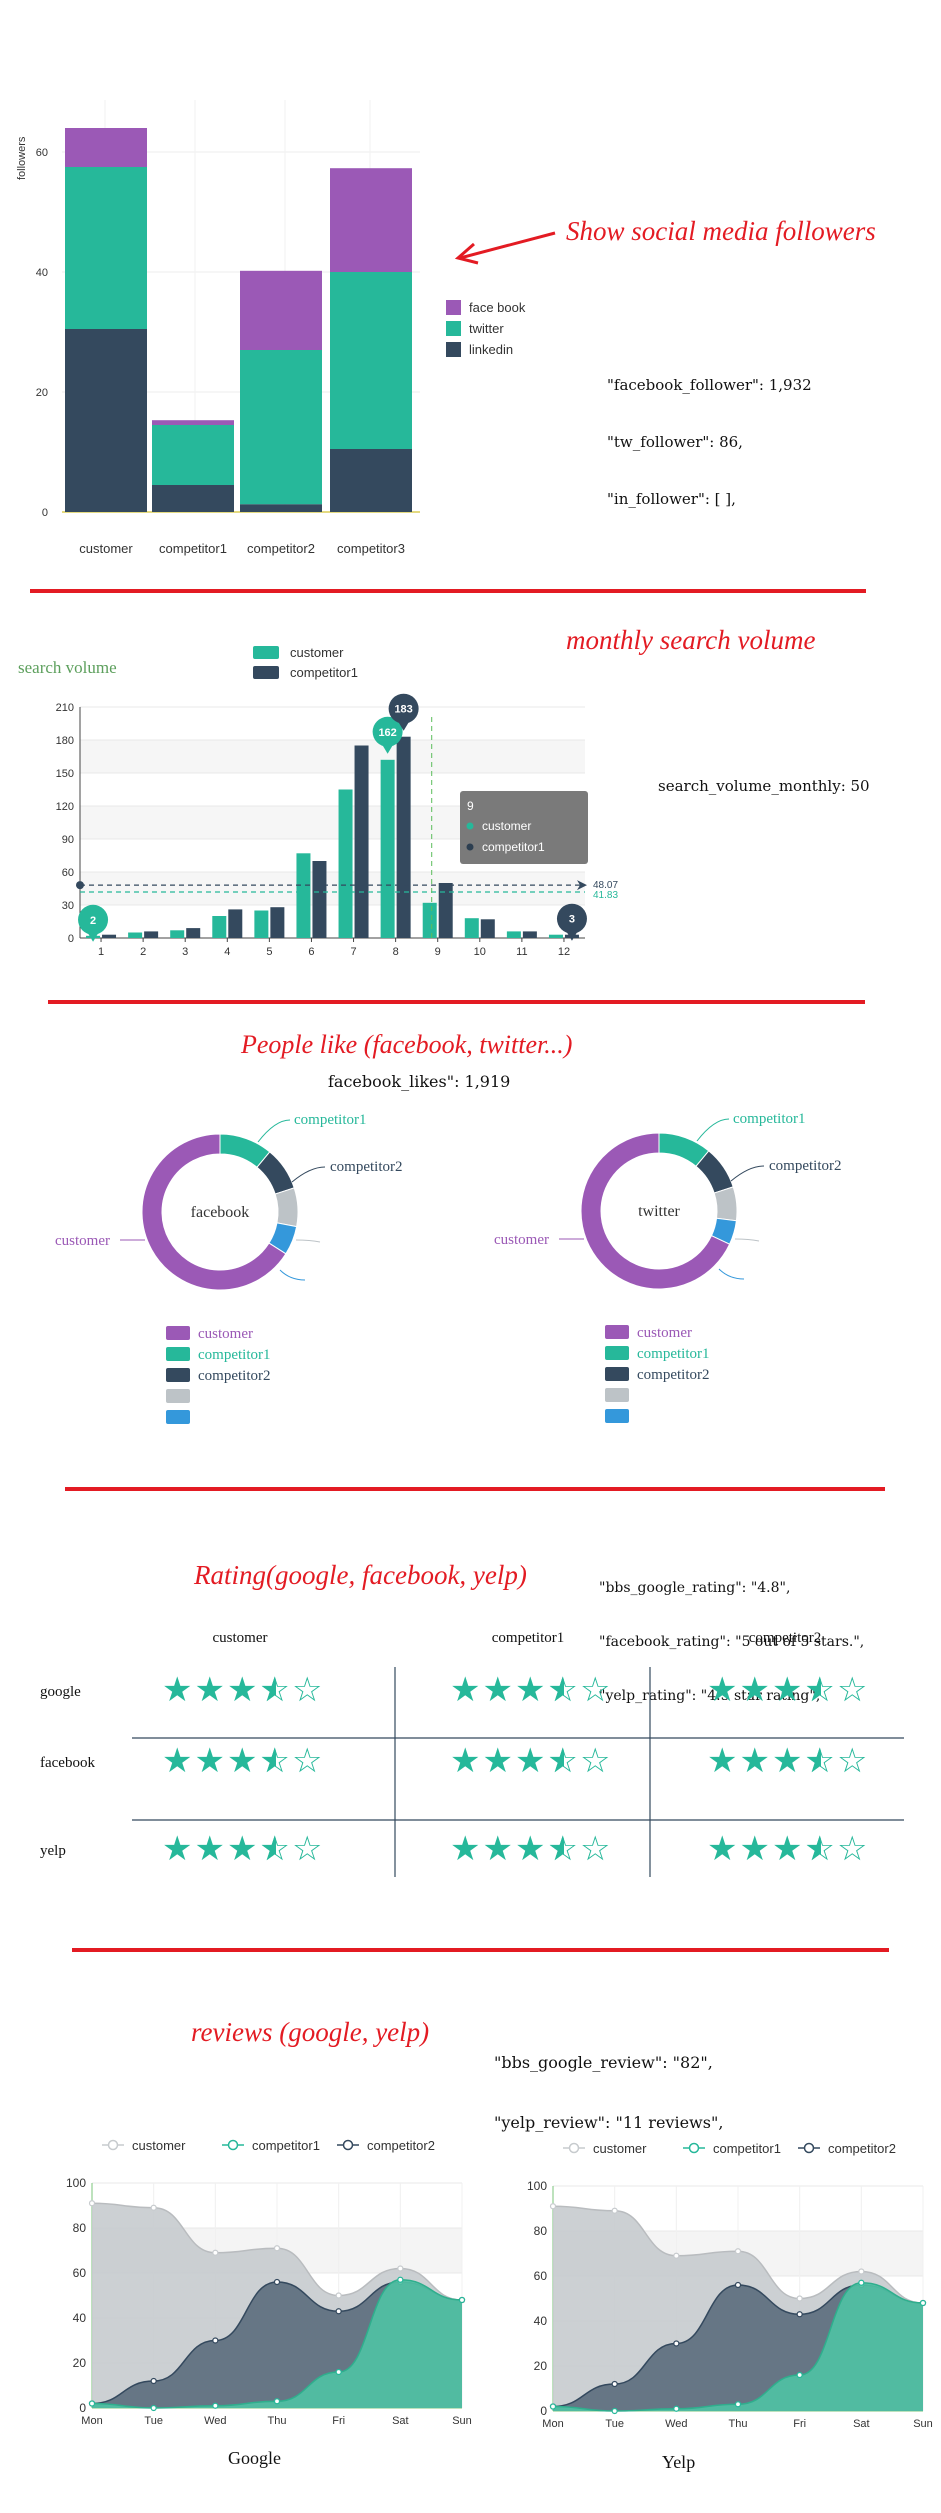 The width and height of the screenshot is (941, 2513). I want to click on google-caption: Google, so click(254, 2458).